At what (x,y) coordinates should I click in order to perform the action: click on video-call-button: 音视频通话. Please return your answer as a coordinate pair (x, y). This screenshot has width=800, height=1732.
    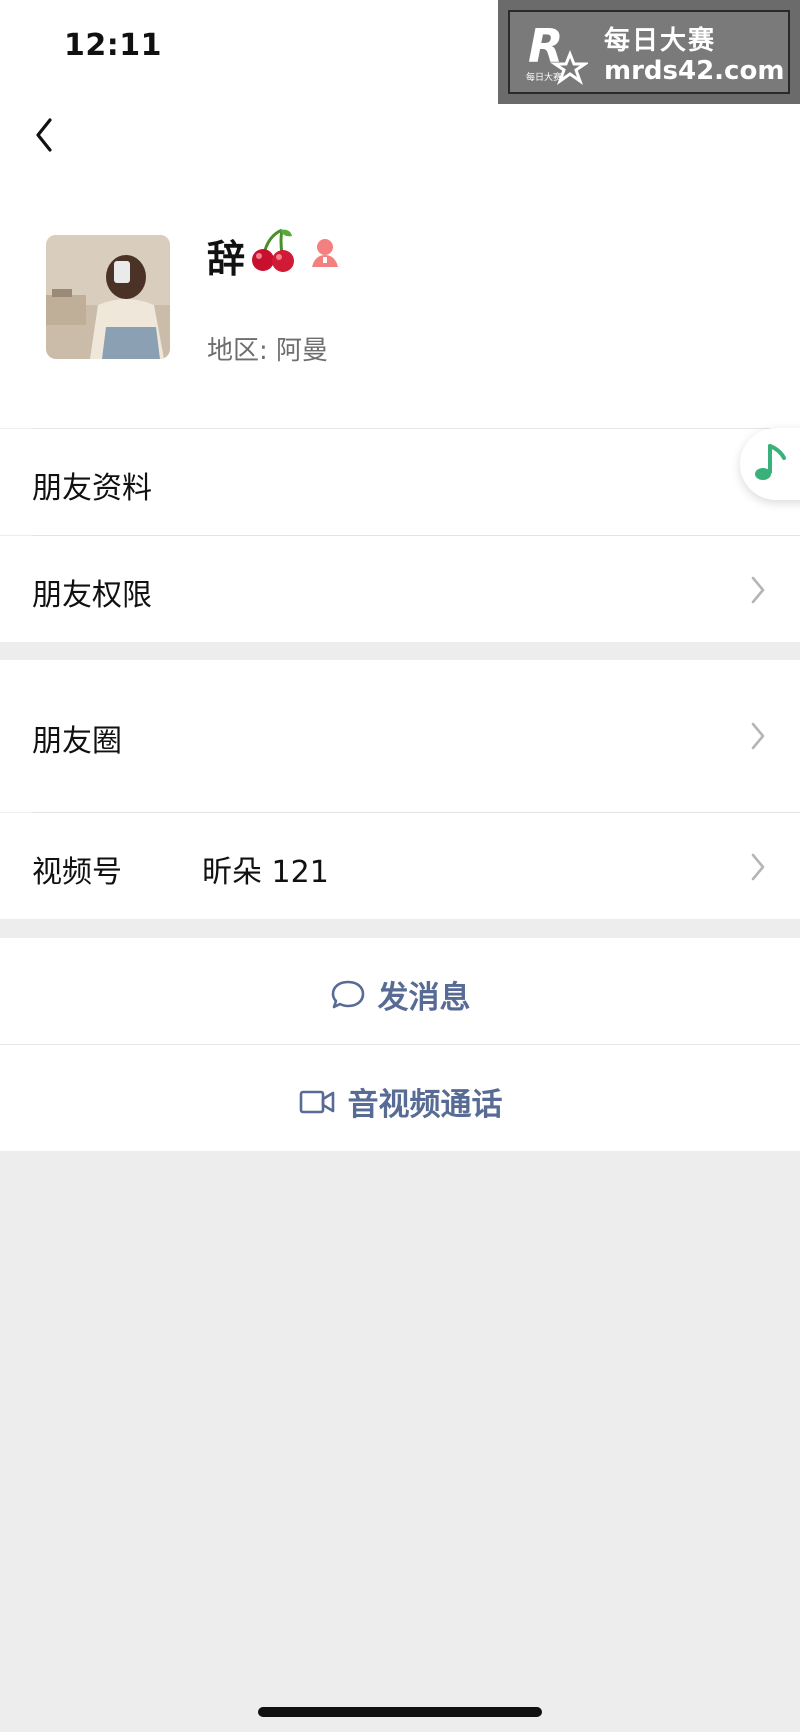
    Looking at the image, I should click on (400, 1098).